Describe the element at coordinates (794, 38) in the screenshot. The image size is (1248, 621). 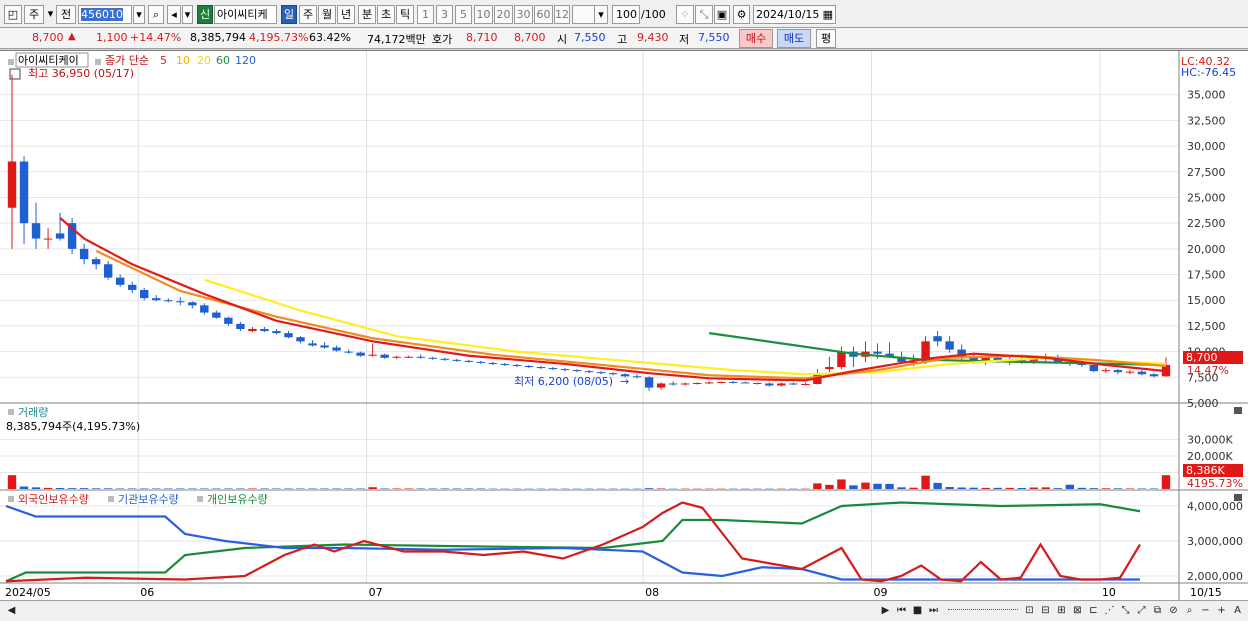
I see `sell-button: 매도` at that location.